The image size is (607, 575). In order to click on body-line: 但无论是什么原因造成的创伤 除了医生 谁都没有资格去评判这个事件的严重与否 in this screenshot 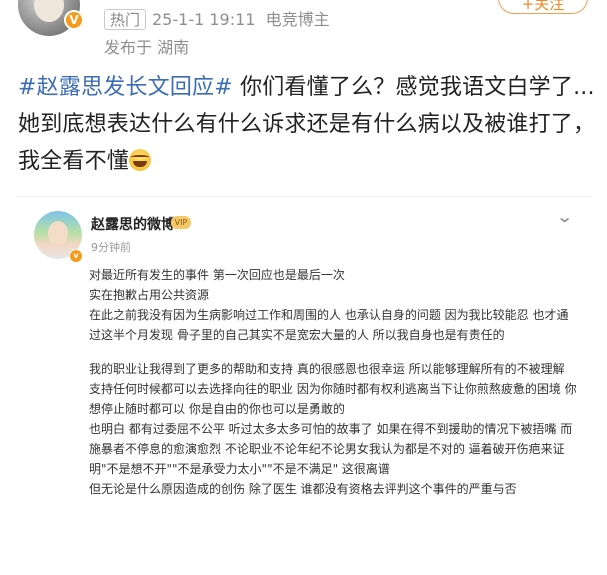, I will do `click(303, 489)`.